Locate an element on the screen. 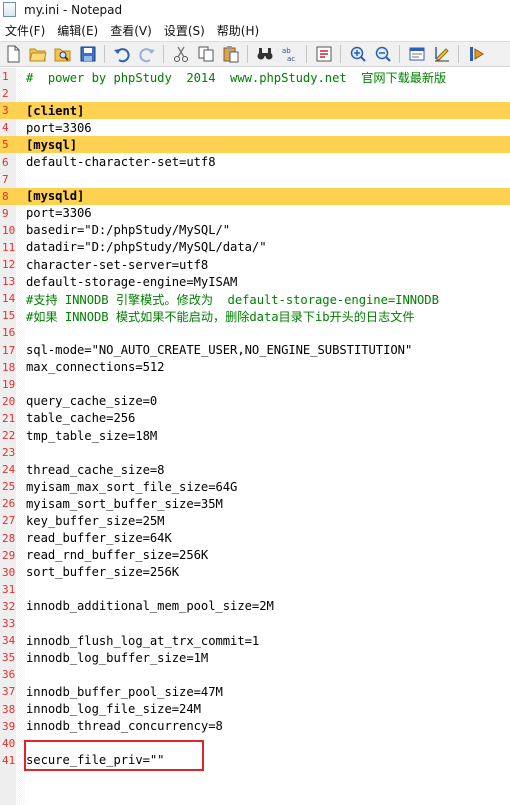  line-number: 18 is located at coordinates (9, 367).